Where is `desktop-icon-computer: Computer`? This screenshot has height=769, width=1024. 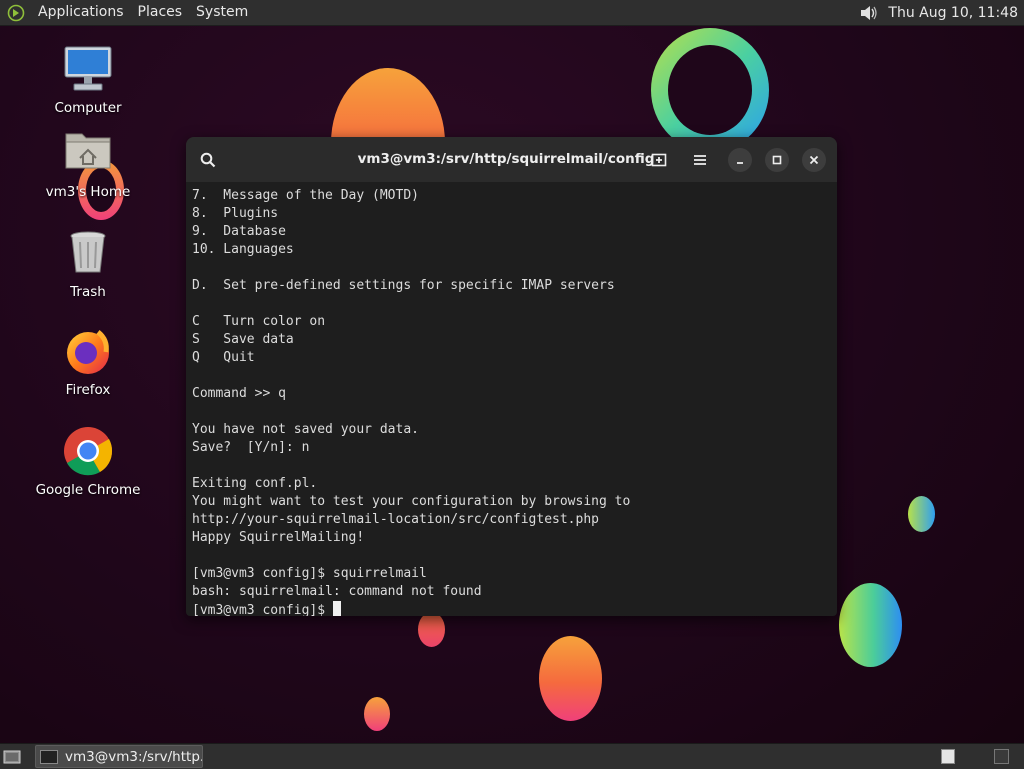
desktop-icon-computer: Computer is located at coordinates (88, 80).